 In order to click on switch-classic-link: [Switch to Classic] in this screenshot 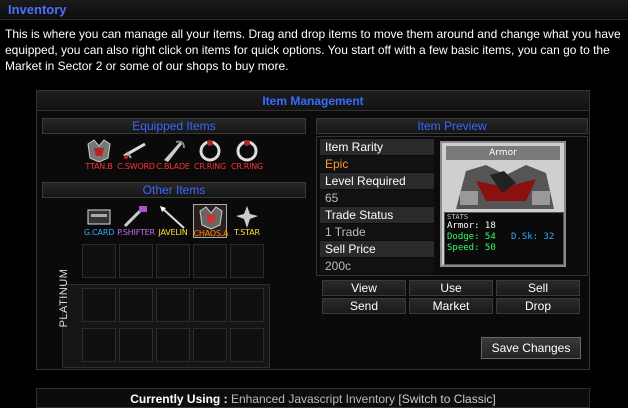, I will do `click(446, 399)`.